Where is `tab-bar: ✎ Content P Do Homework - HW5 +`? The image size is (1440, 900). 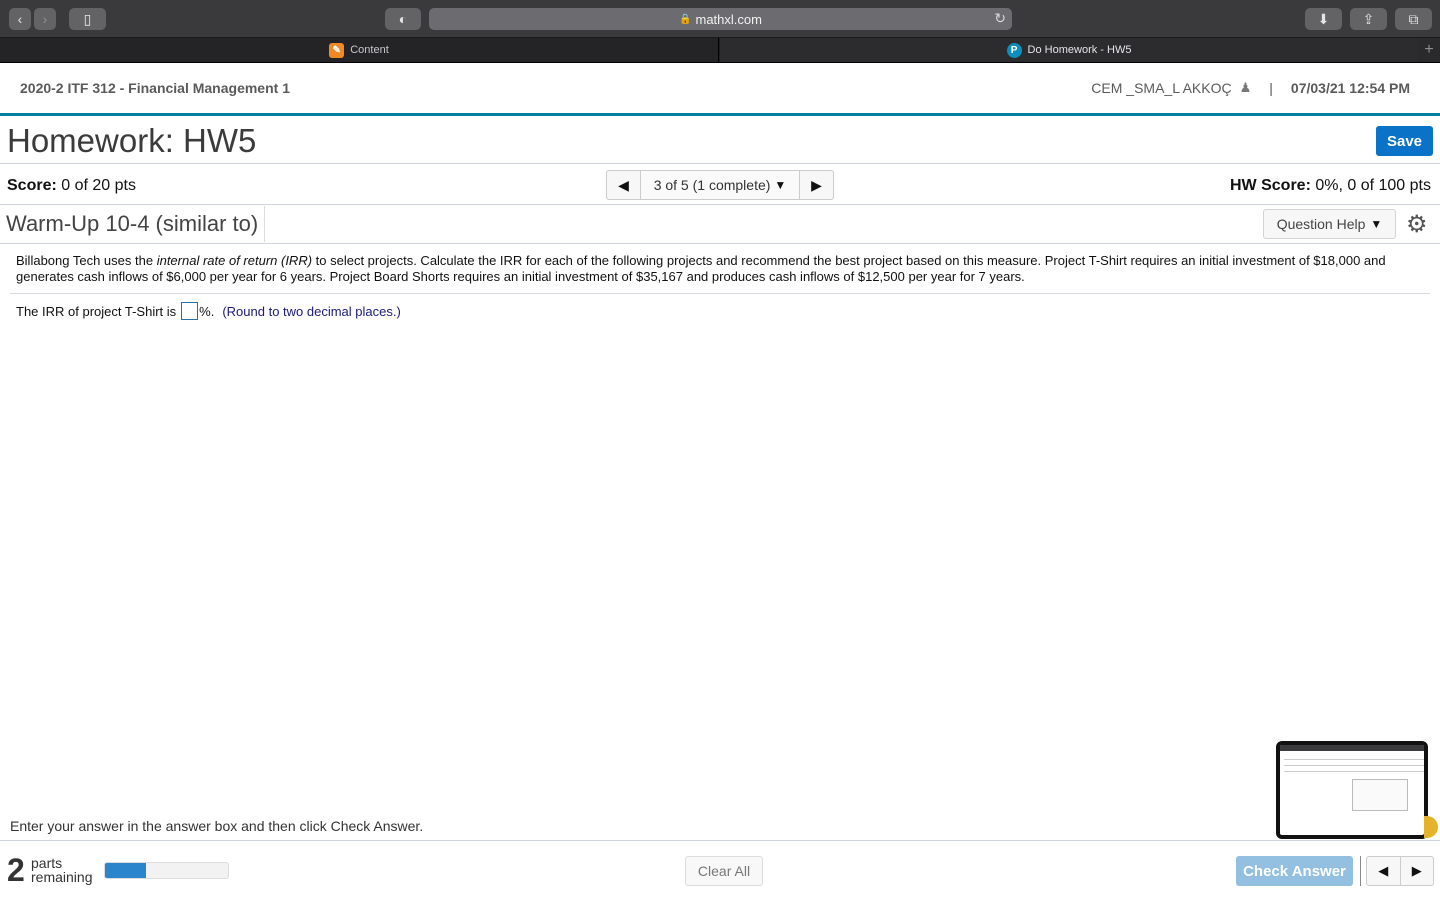 tab-bar: ✎ Content P Do Homework - HW5 + is located at coordinates (720, 50).